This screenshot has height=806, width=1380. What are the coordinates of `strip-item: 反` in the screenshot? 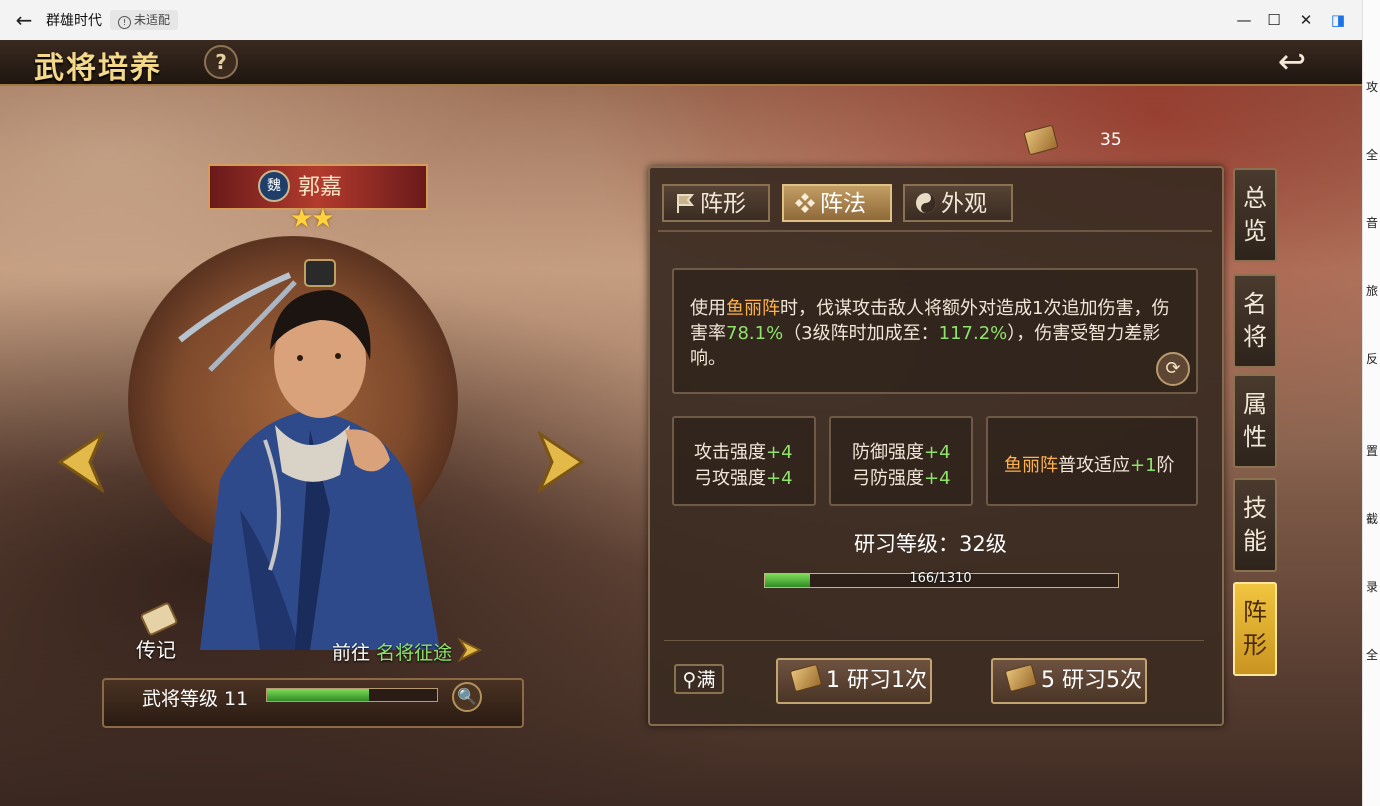 It's located at (1373, 358).